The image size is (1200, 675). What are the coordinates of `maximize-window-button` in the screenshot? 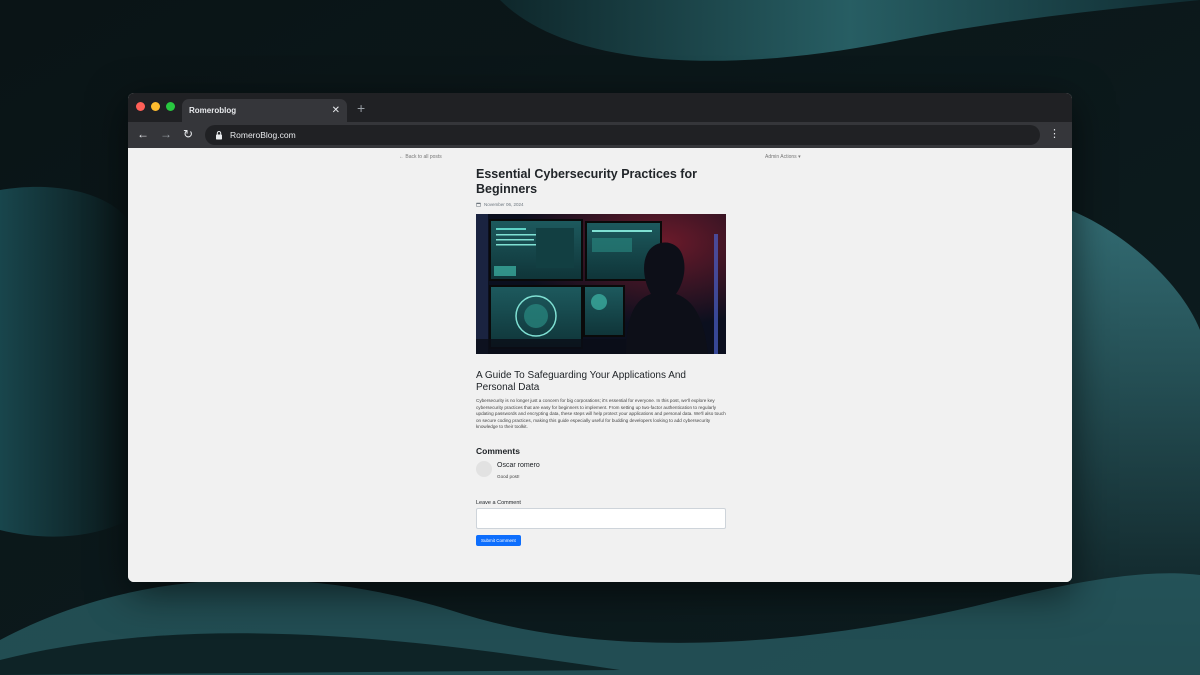 It's located at (170, 106).